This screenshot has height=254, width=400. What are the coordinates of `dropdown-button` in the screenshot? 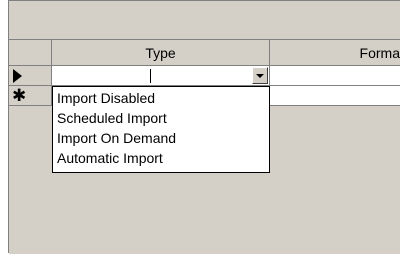 It's located at (260, 75).